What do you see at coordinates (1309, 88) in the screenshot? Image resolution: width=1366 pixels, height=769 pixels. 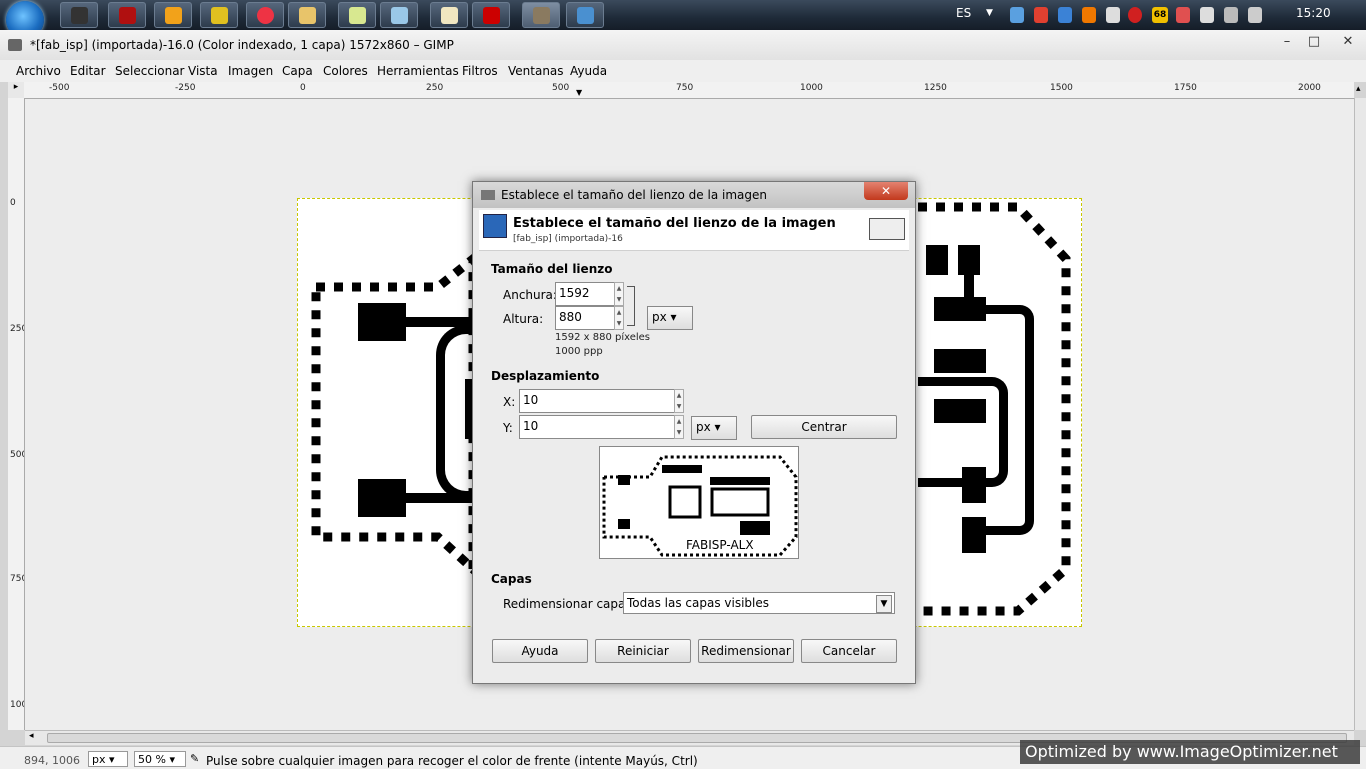 I see `ruler-h-label: 2000` at bounding box center [1309, 88].